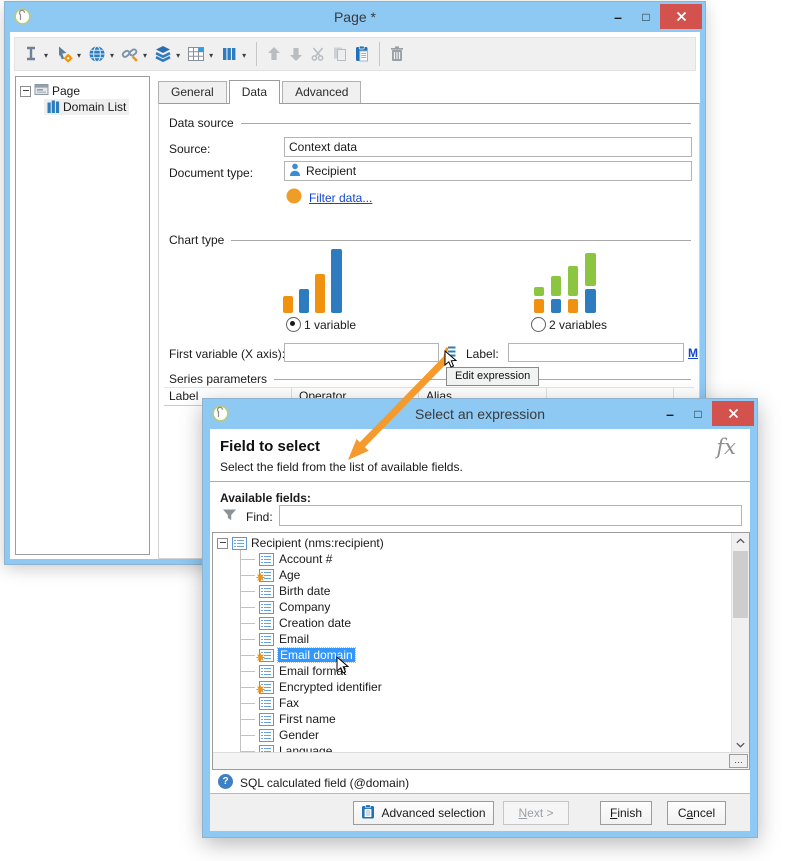  Describe the element at coordinates (300, 543) in the screenshot. I see `list-item-root: Recipient (nms:recipient)` at that location.